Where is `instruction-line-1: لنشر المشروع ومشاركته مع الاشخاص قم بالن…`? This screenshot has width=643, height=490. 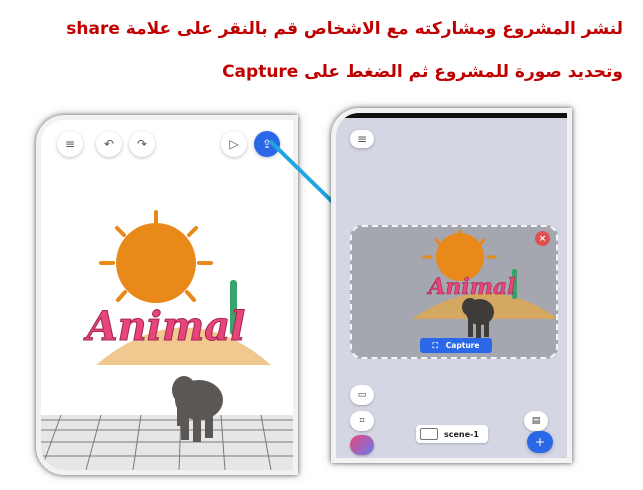 instruction-line-1: لنشر المشروع ومشاركته مع الاشخاص قم بالن… is located at coordinates (344, 29).